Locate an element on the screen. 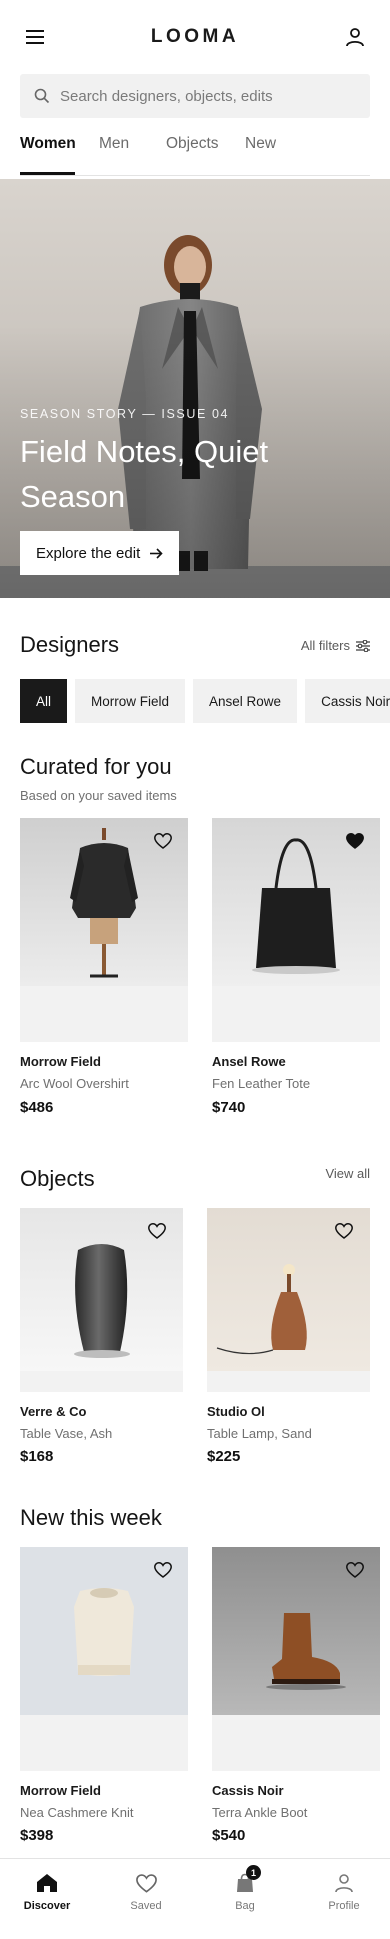 The width and height of the screenshot is (390, 1939). product-name: Table Lamp, Sand is located at coordinates (259, 1433).